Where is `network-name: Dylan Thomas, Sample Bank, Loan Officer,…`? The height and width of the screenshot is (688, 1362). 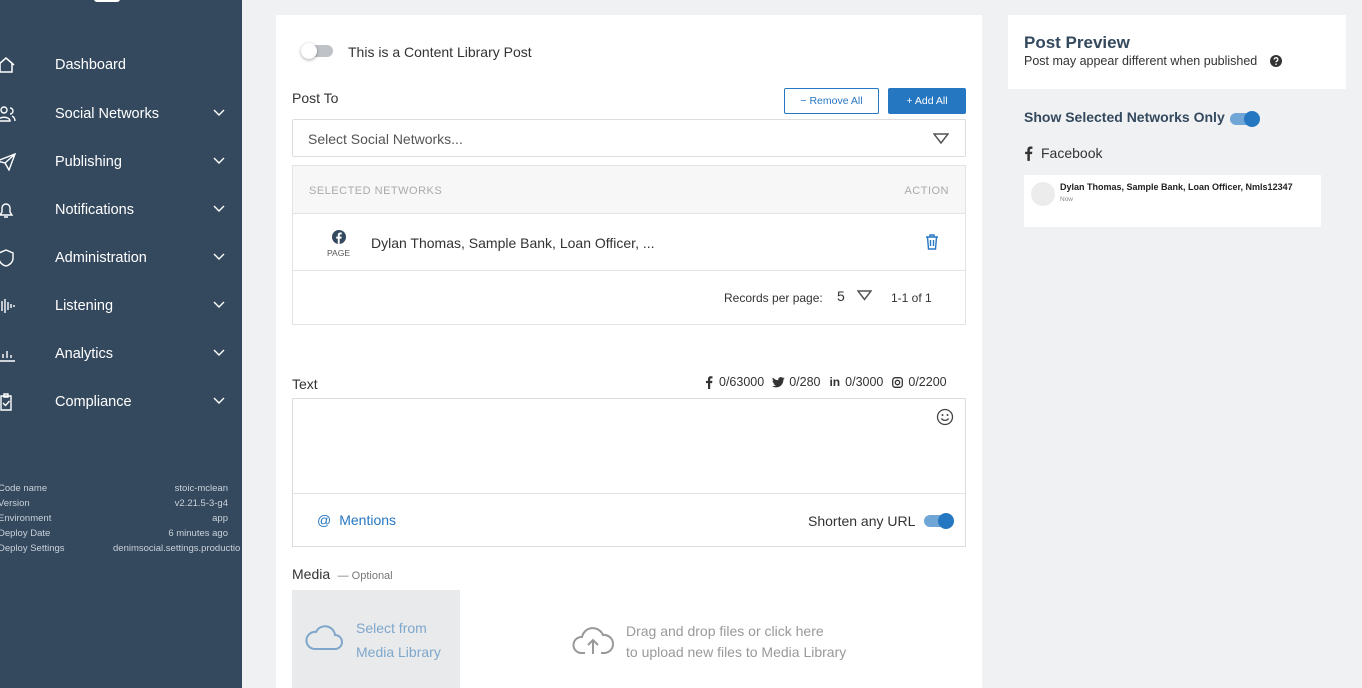
network-name: Dylan Thomas, Sample Bank, Loan Officer,… is located at coordinates (513, 243).